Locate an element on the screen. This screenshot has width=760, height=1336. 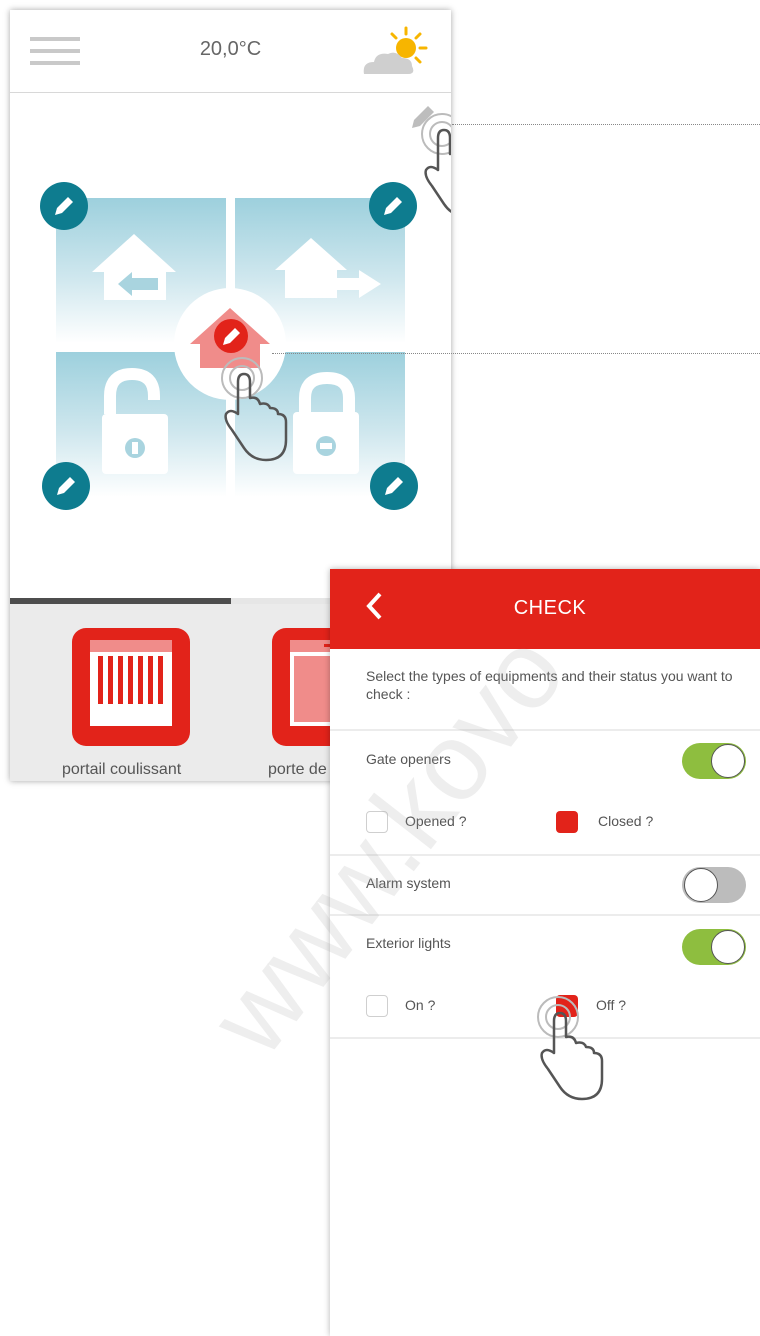
page-title: CHECK is located at coordinates (550, 608).